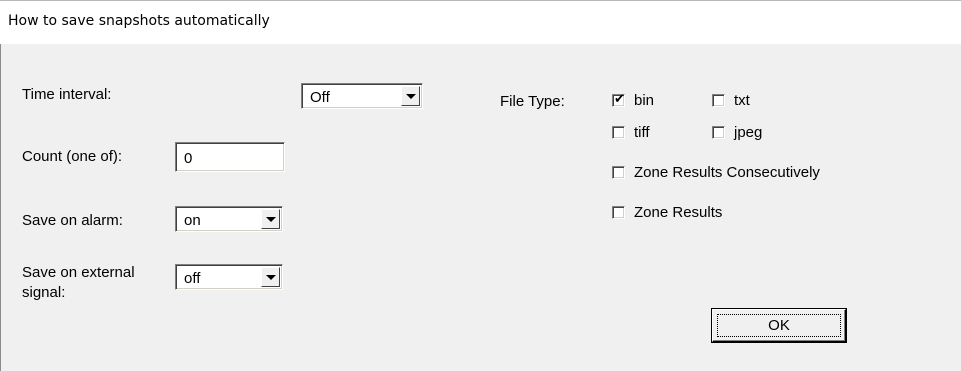  Describe the element at coordinates (362, 96) in the screenshot. I see `time-interval-dropdown: Off` at that location.